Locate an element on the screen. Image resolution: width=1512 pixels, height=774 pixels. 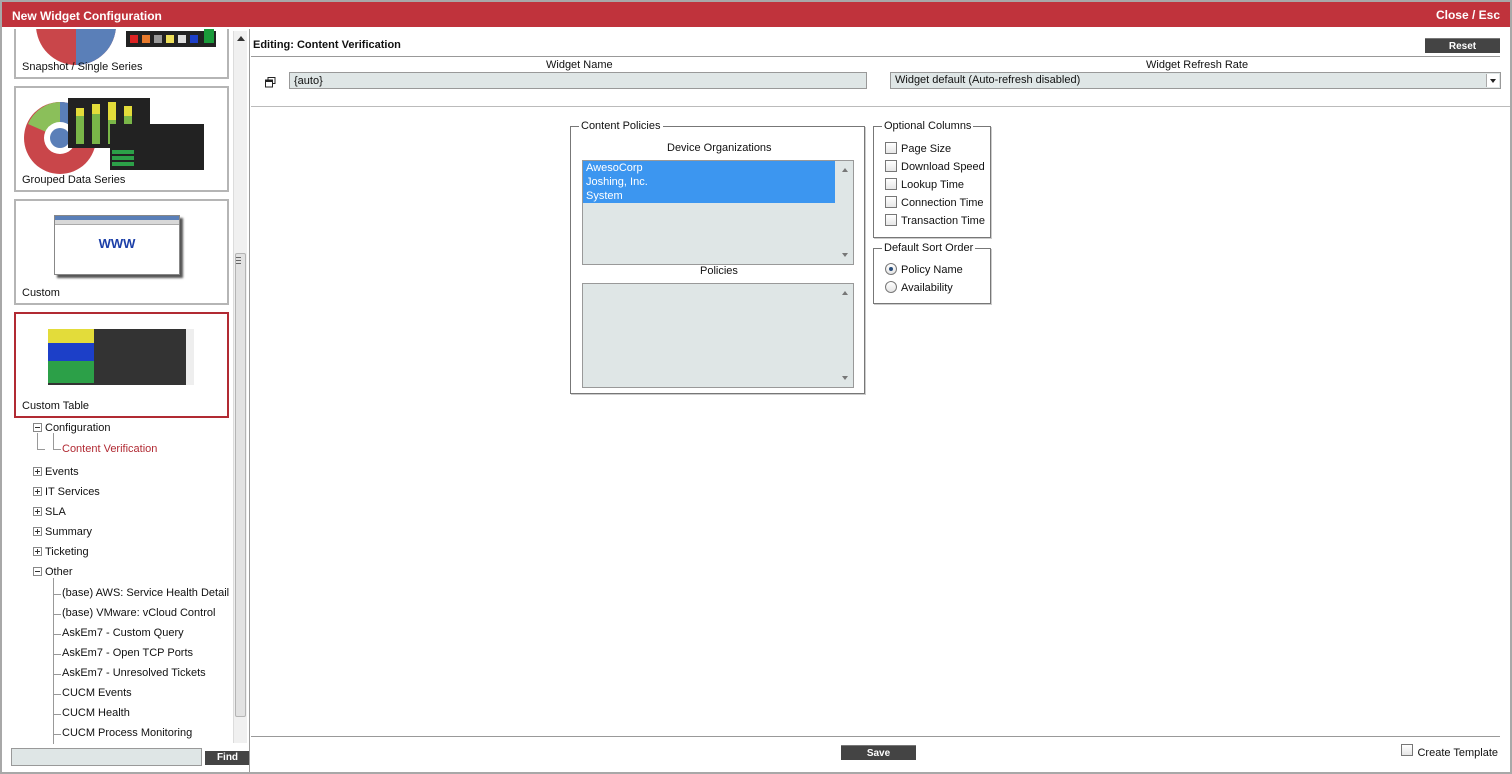
policies-label: Policies is located at coordinates (719, 271).